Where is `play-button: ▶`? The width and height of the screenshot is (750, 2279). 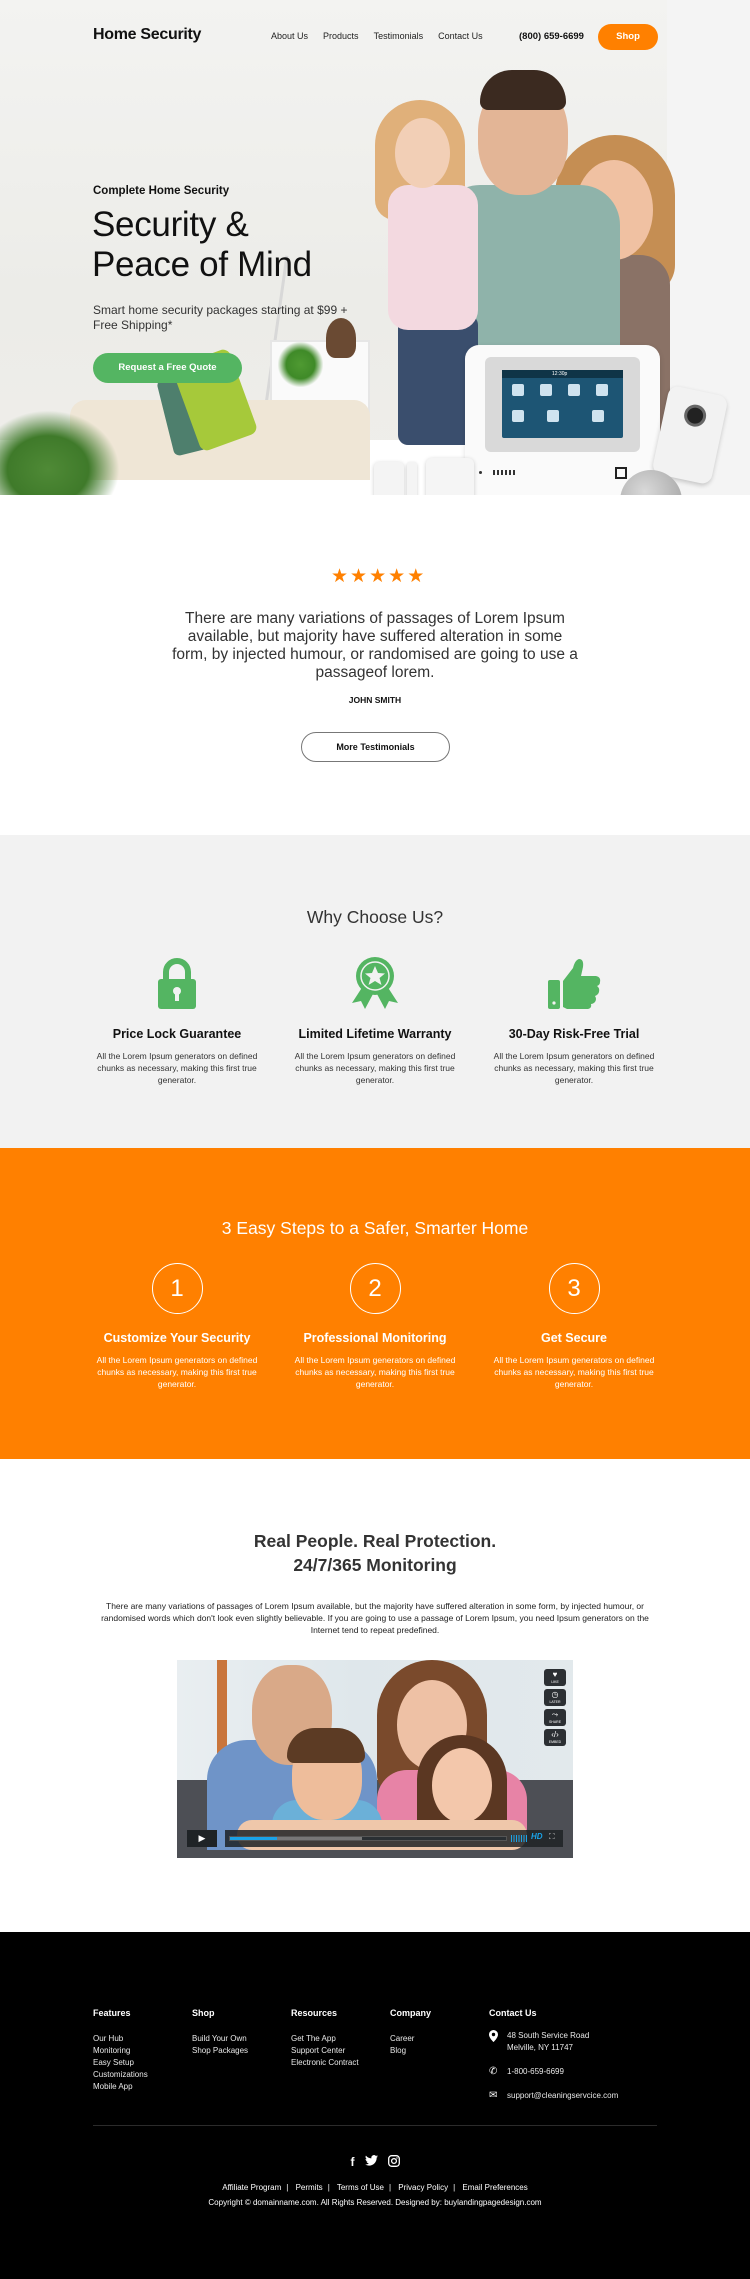 play-button: ▶ is located at coordinates (202, 1838).